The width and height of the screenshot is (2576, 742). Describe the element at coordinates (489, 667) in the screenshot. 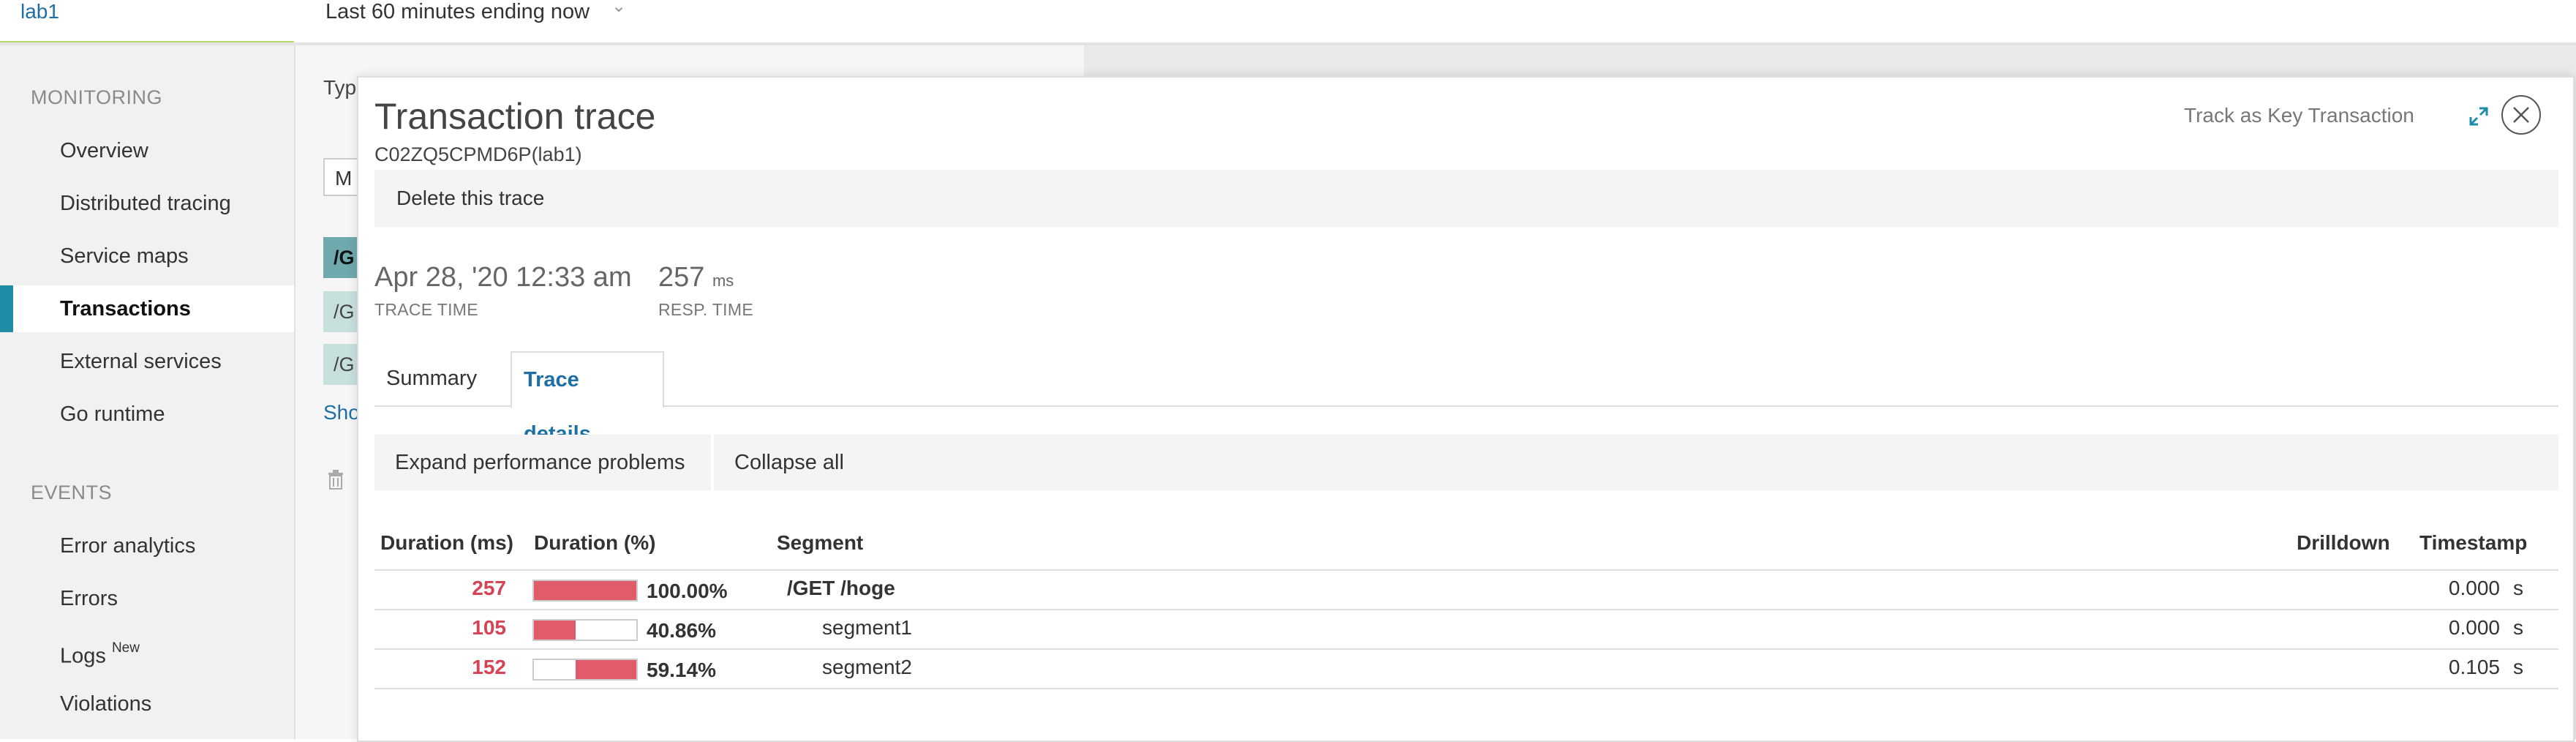

I see `row-duration-ms: 152` at that location.